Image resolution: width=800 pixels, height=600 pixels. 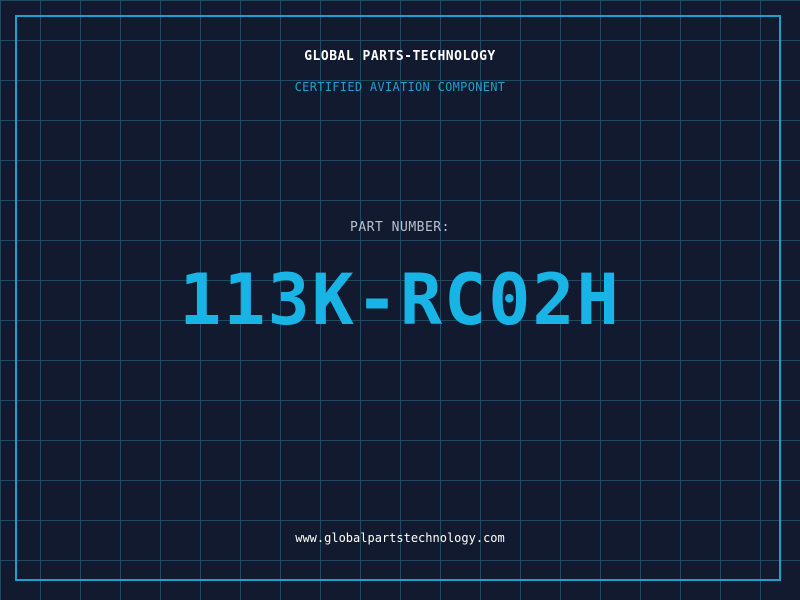 I want to click on certification-subtitle: CERTIFIED AVIATION COMPONENT, so click(x=400, y=87).